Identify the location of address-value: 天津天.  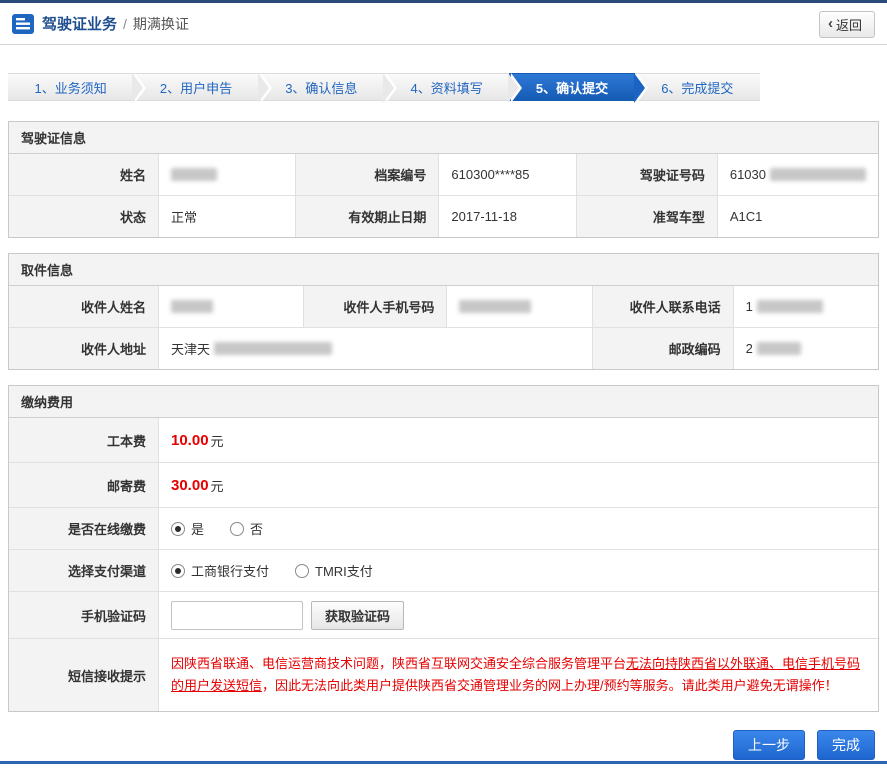
(375, 348).